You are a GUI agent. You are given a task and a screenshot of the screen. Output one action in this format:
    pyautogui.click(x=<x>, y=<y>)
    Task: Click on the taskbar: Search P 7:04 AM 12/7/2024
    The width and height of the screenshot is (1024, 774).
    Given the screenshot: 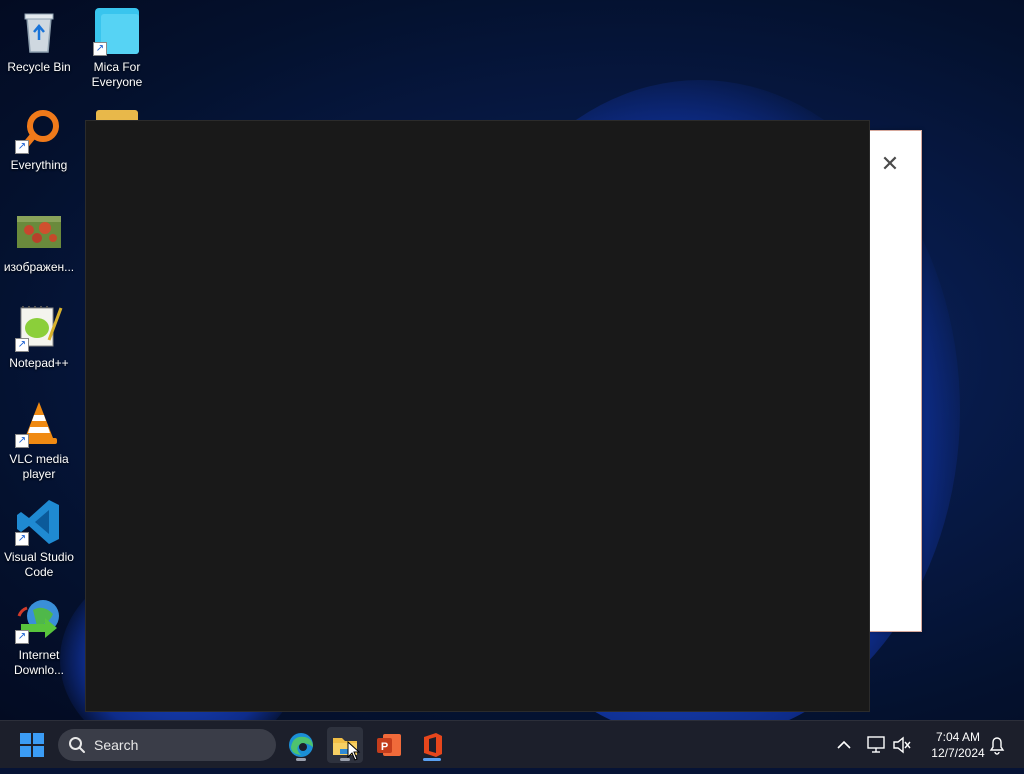 What is the action you would take?
    pyautogui.click(x=512, y=744)
    